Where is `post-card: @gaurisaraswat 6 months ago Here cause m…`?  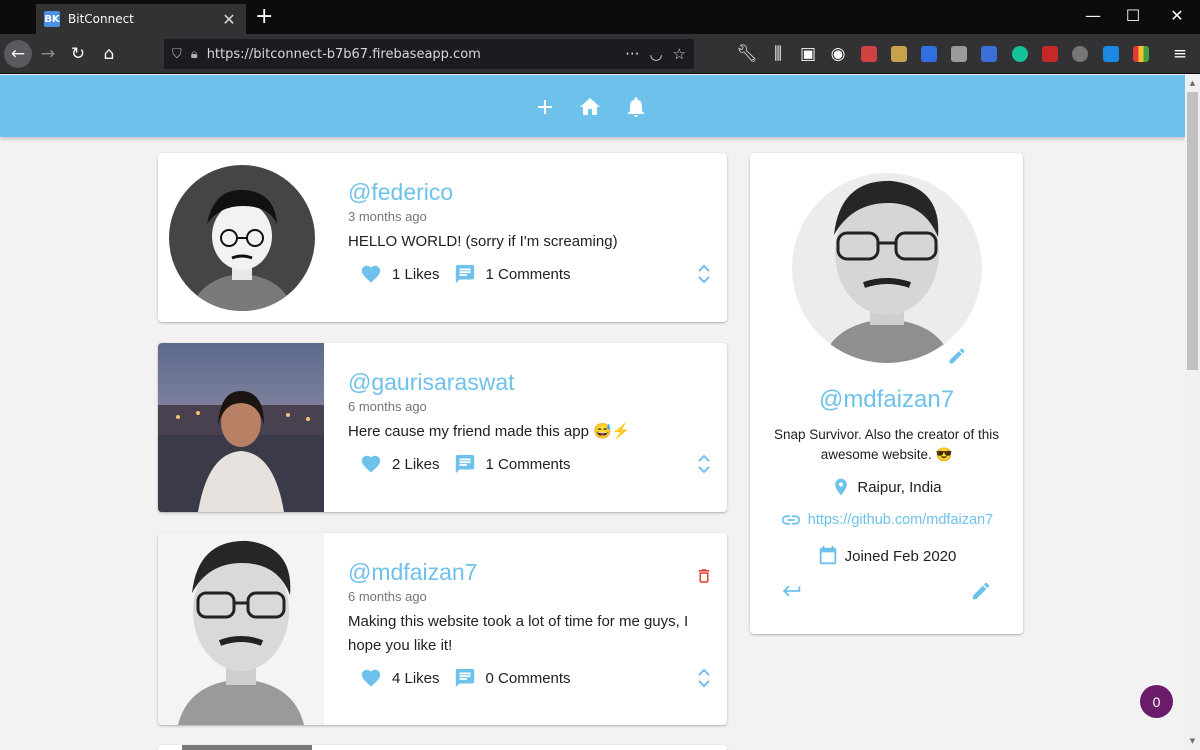
post-card: @gaurisaraswat 6 months ago Here cause m… is located at coordinates (442, 427).